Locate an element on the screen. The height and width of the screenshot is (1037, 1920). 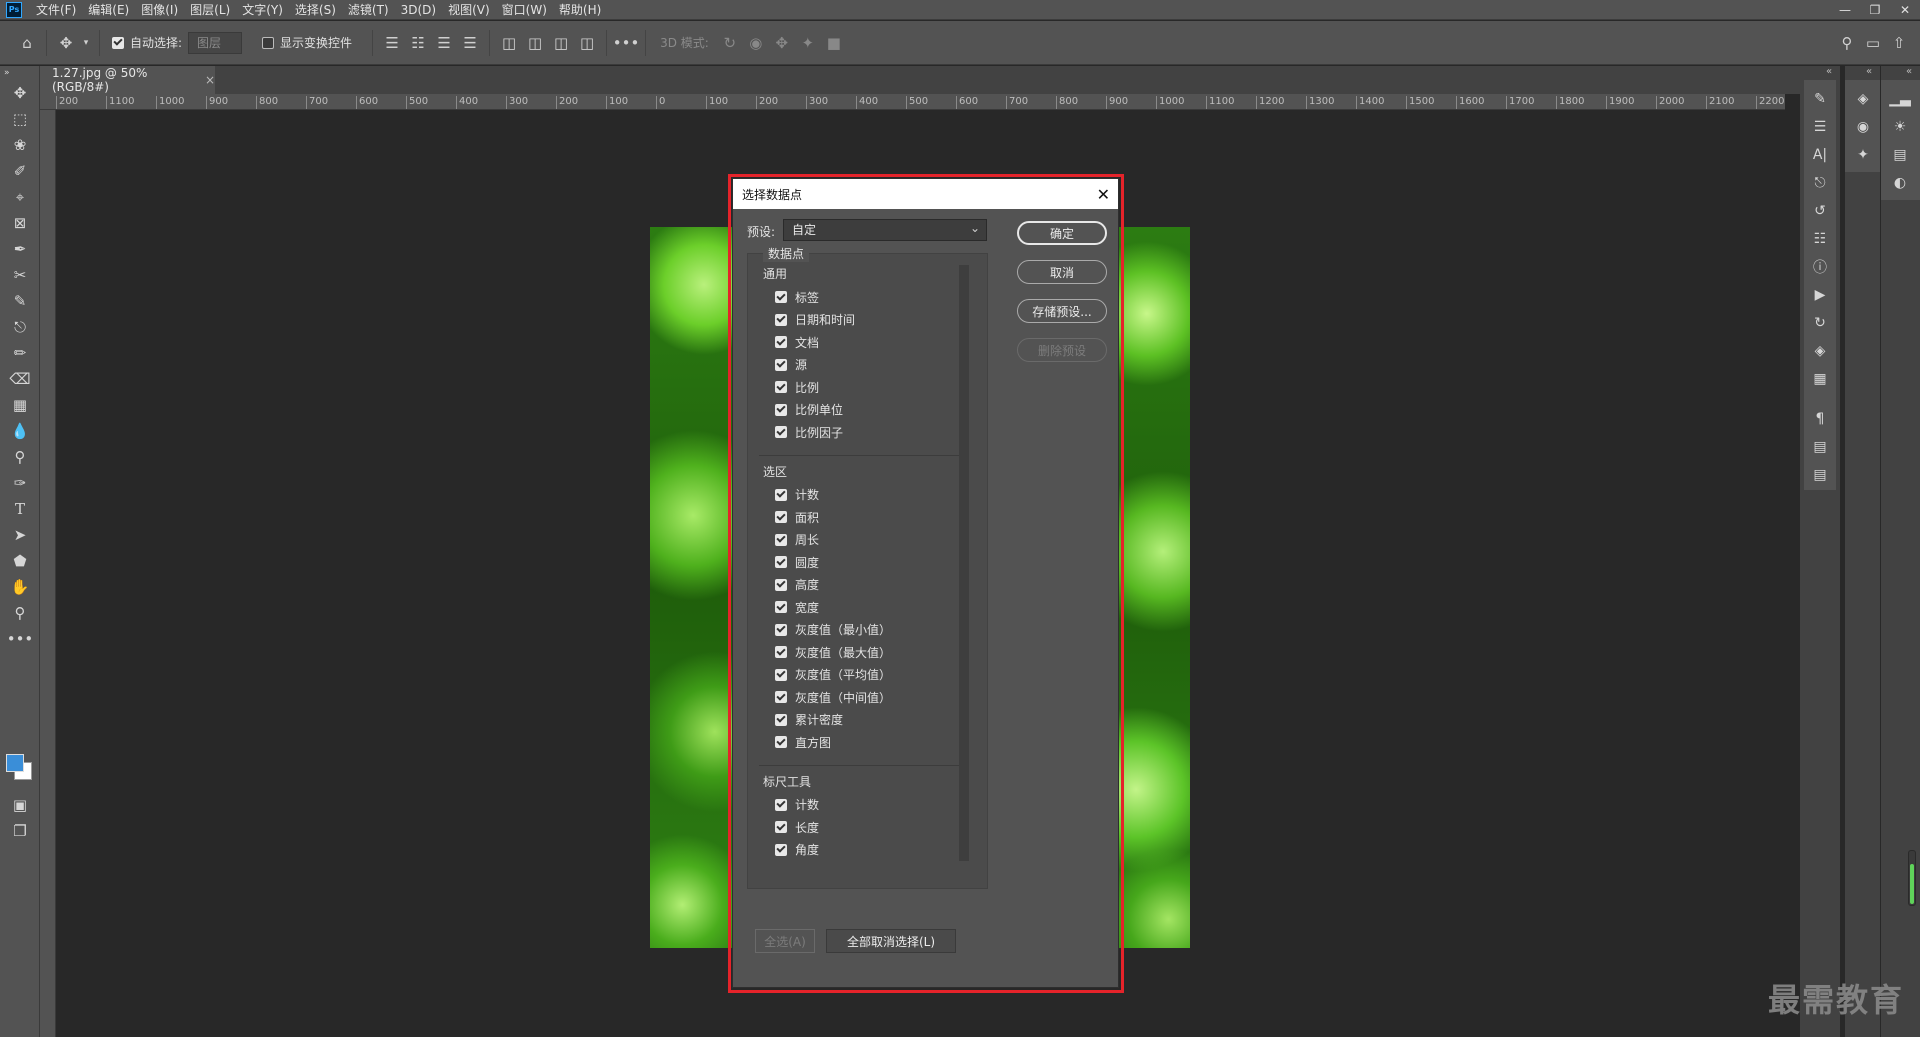
pen-tool-icon: ✑ is located at coordinates (20, 483).